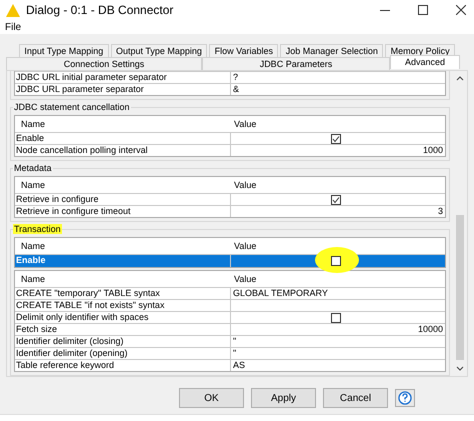  What do you see at coordinates (211, 398) in the screenshot?
I see `dialog-button: OK` at bounding box center [211, 398].